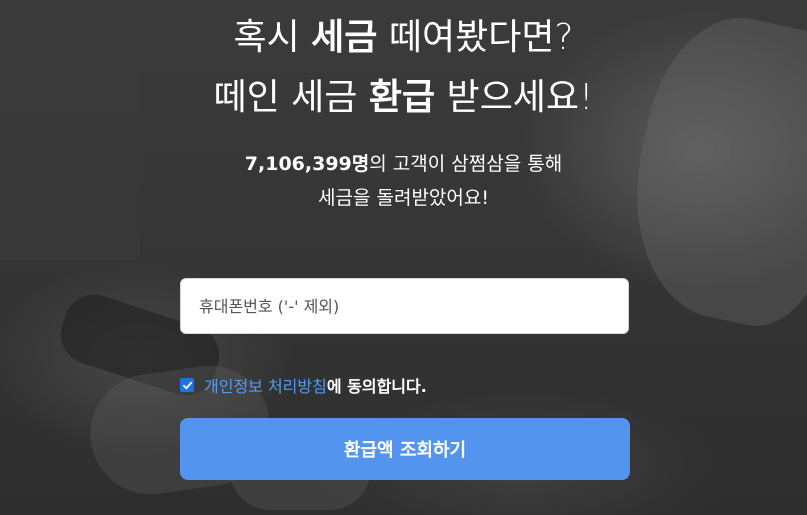  Describe the element at coordinates (272, 37) in the screenshot. I see `headline-line-1-pre: 혹시` at that location.